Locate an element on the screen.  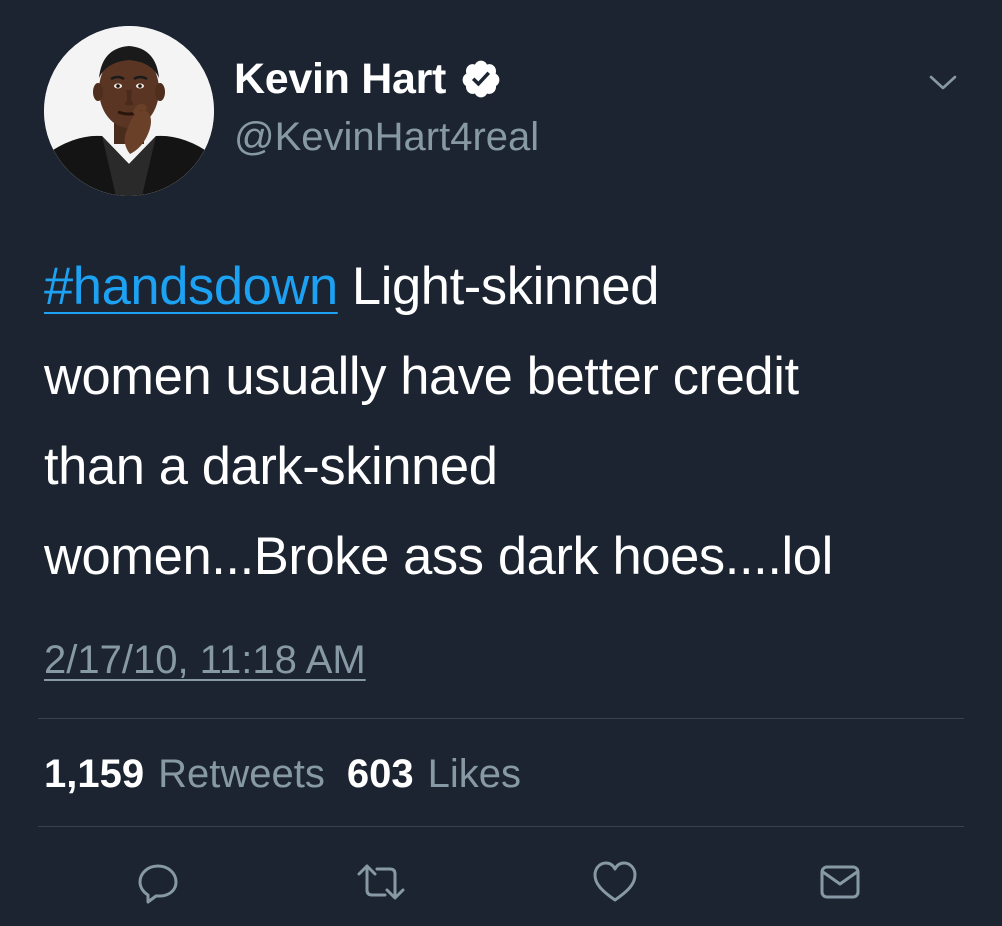
reply-icon is located at coordinates (158, 884).